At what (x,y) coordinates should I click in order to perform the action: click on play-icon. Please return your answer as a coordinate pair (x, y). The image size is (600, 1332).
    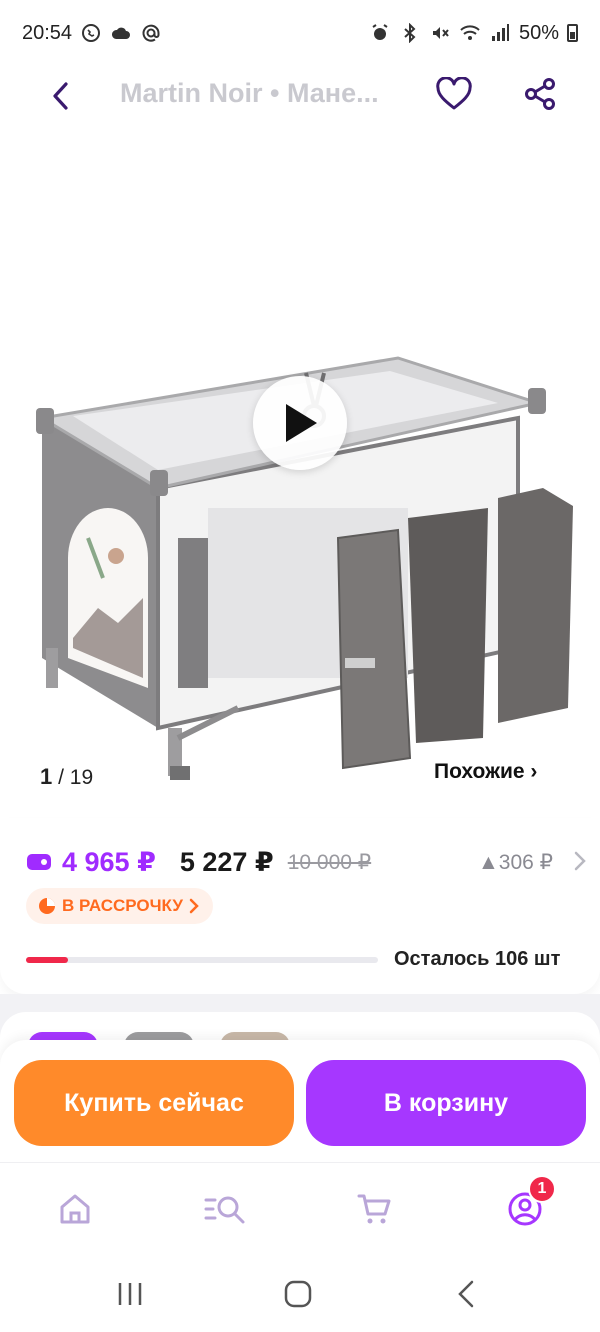
    Looking at the image, I should click on (301, 423).